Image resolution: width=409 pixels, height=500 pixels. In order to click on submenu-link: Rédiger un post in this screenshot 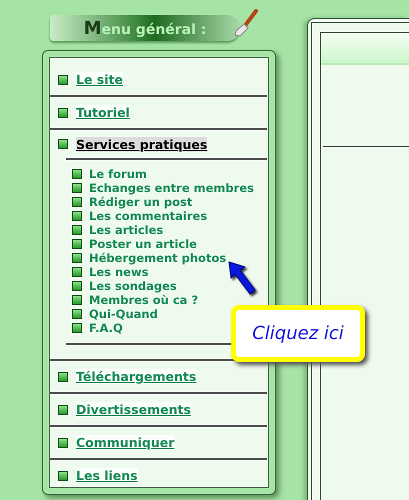, I will do `click(140, 202)`.